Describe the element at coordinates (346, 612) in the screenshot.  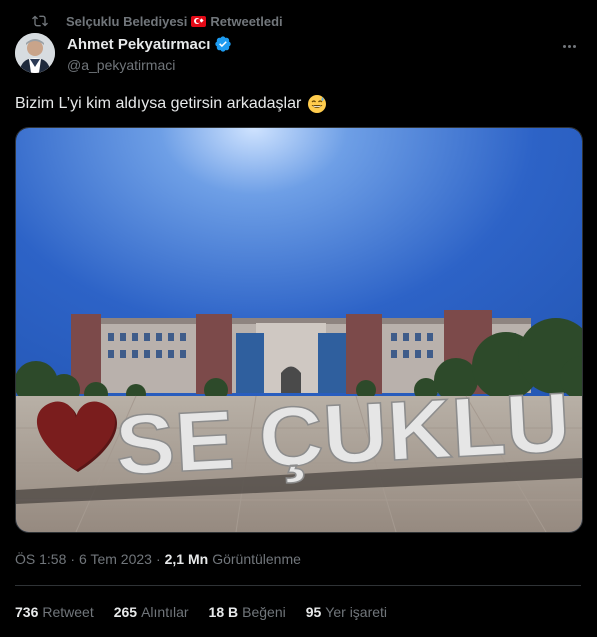
I see `bookmark-stat: 95 Yer işareti` at that location.